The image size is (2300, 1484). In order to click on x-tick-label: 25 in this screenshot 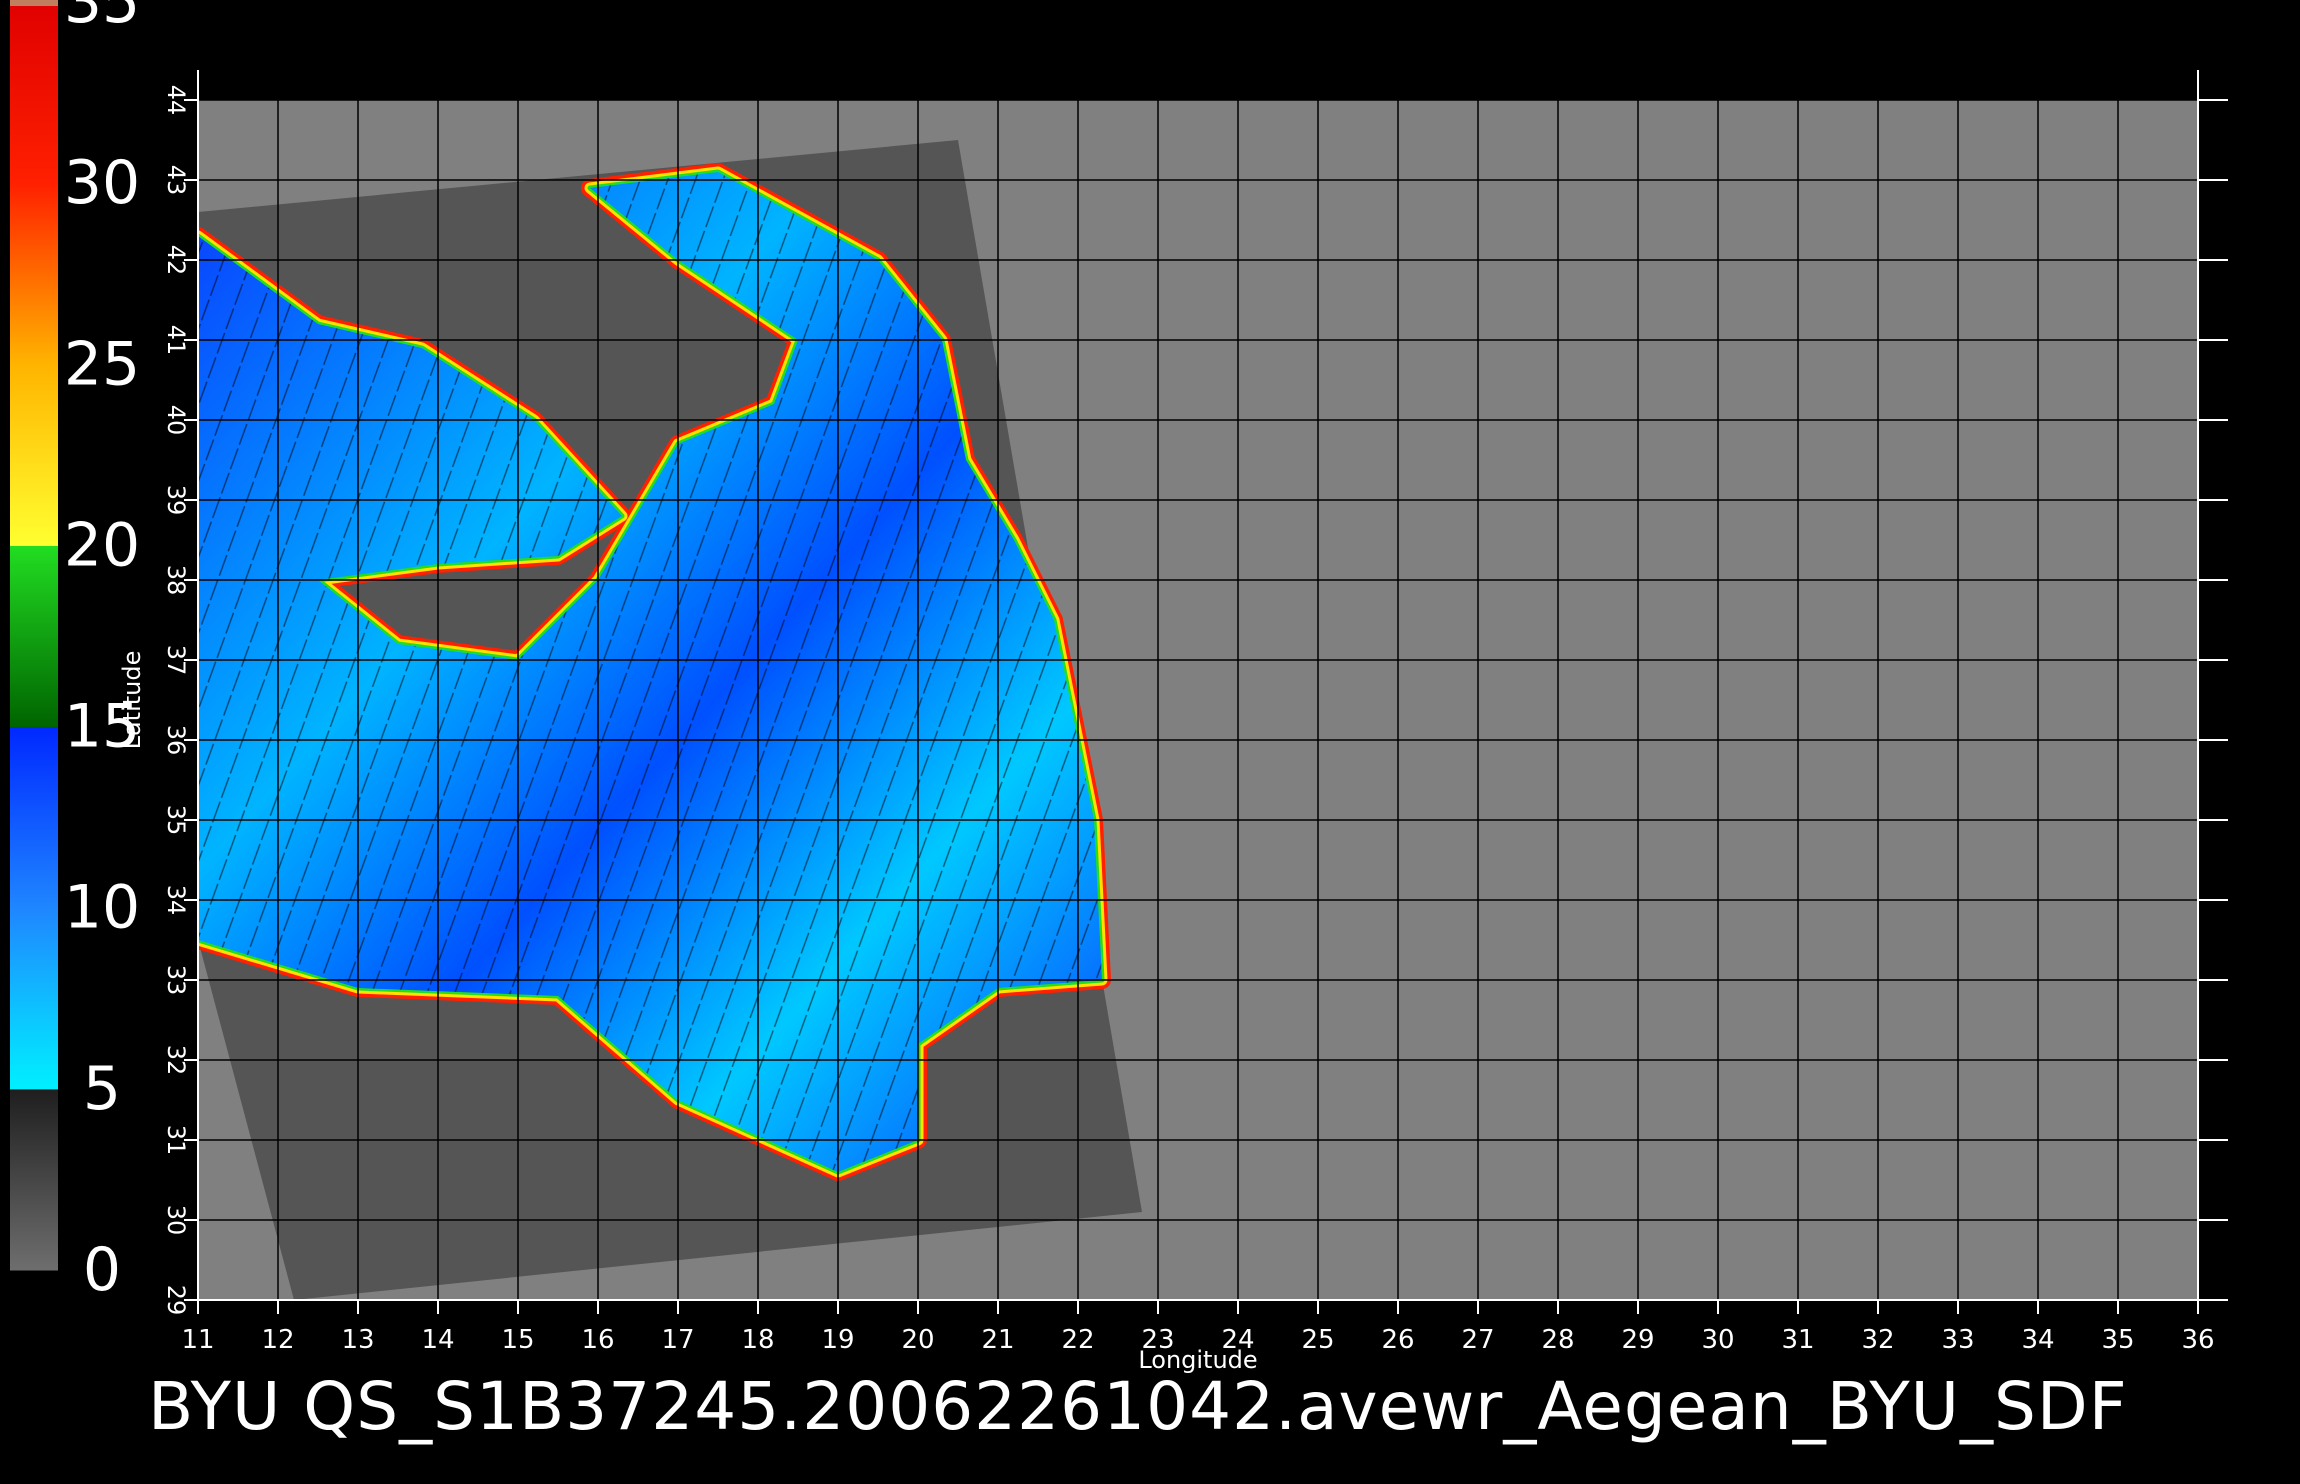, I will do `click(1317, 1340)`.